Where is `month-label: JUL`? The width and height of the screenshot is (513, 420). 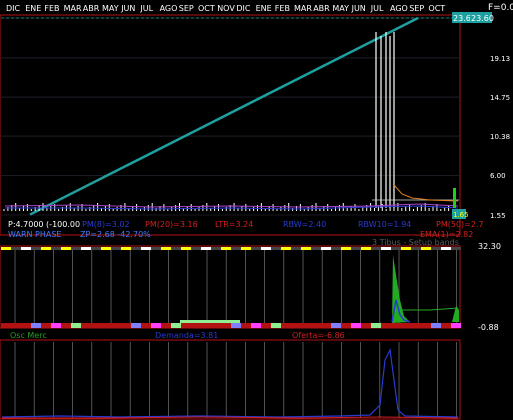 month-label: JUL is located at coordinates (146, 8).